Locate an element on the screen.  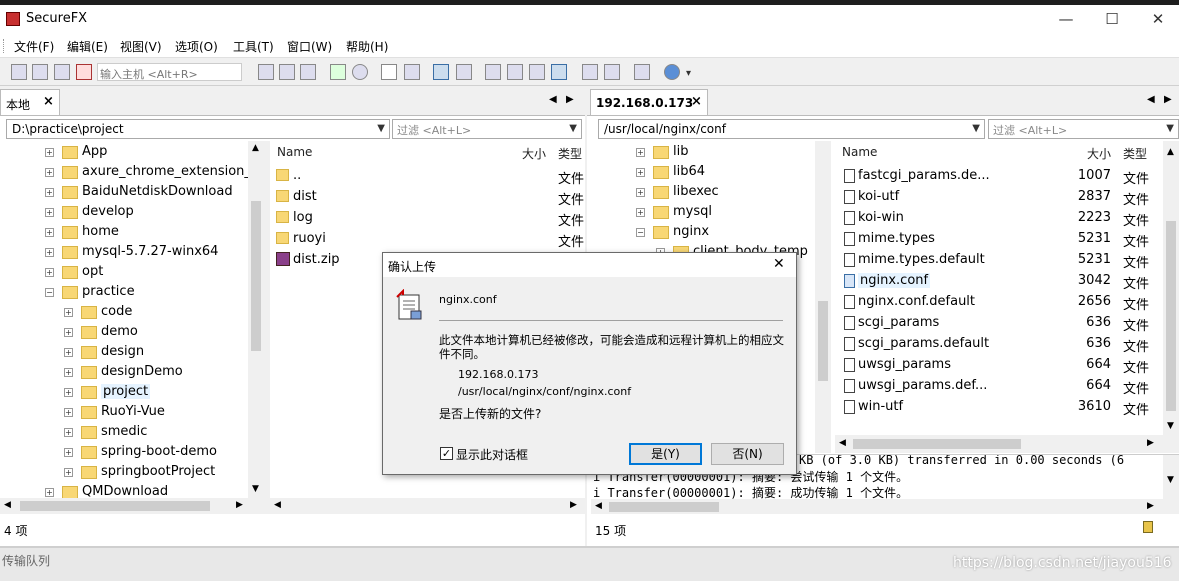
refresh-icon is located at coordinates (338, 72).